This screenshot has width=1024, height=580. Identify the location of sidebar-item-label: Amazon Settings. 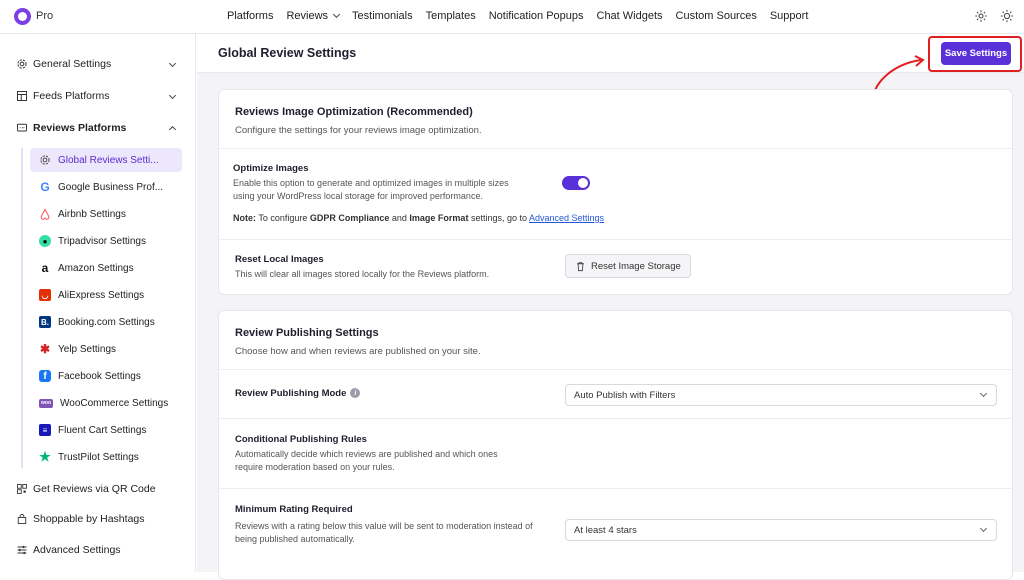
(96, 268).